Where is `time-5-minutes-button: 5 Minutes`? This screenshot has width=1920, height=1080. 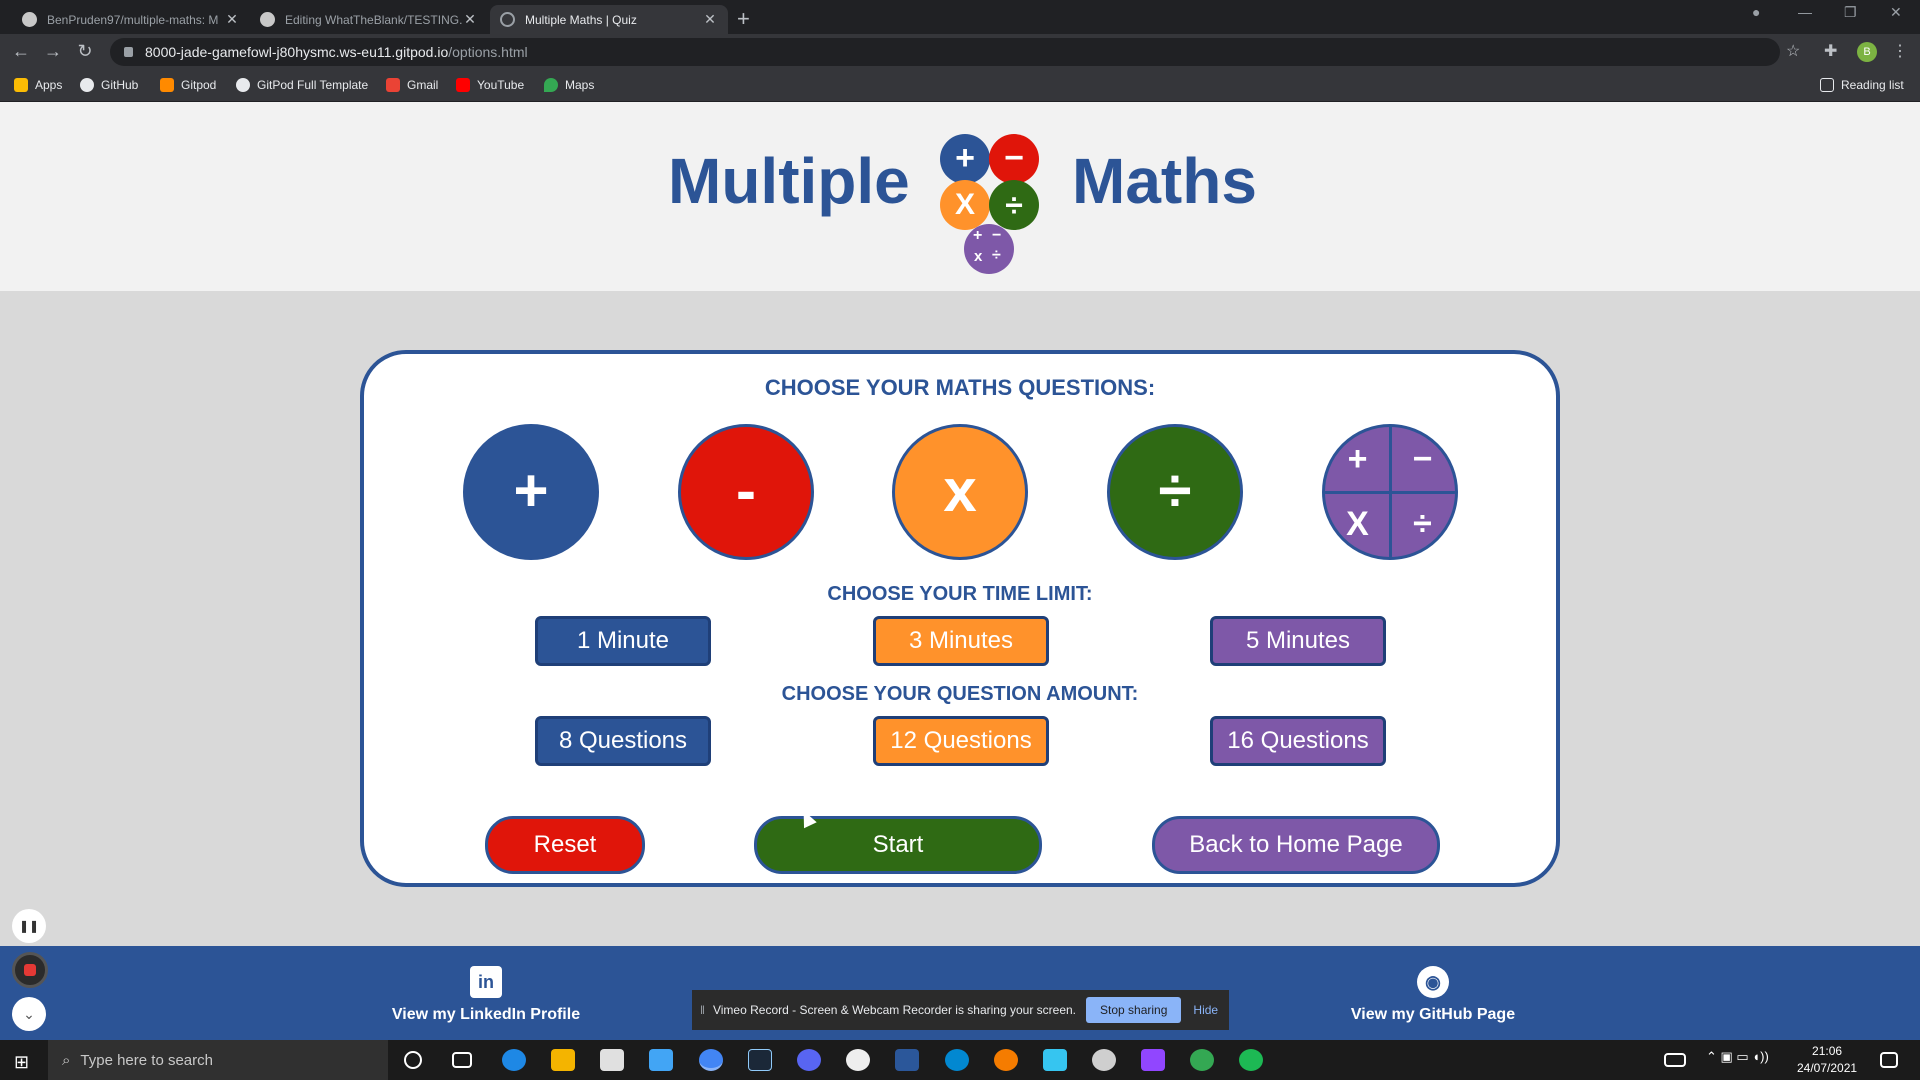 time-5-minutes-button: 5 Minutes is located at coordinates (1298, 641).